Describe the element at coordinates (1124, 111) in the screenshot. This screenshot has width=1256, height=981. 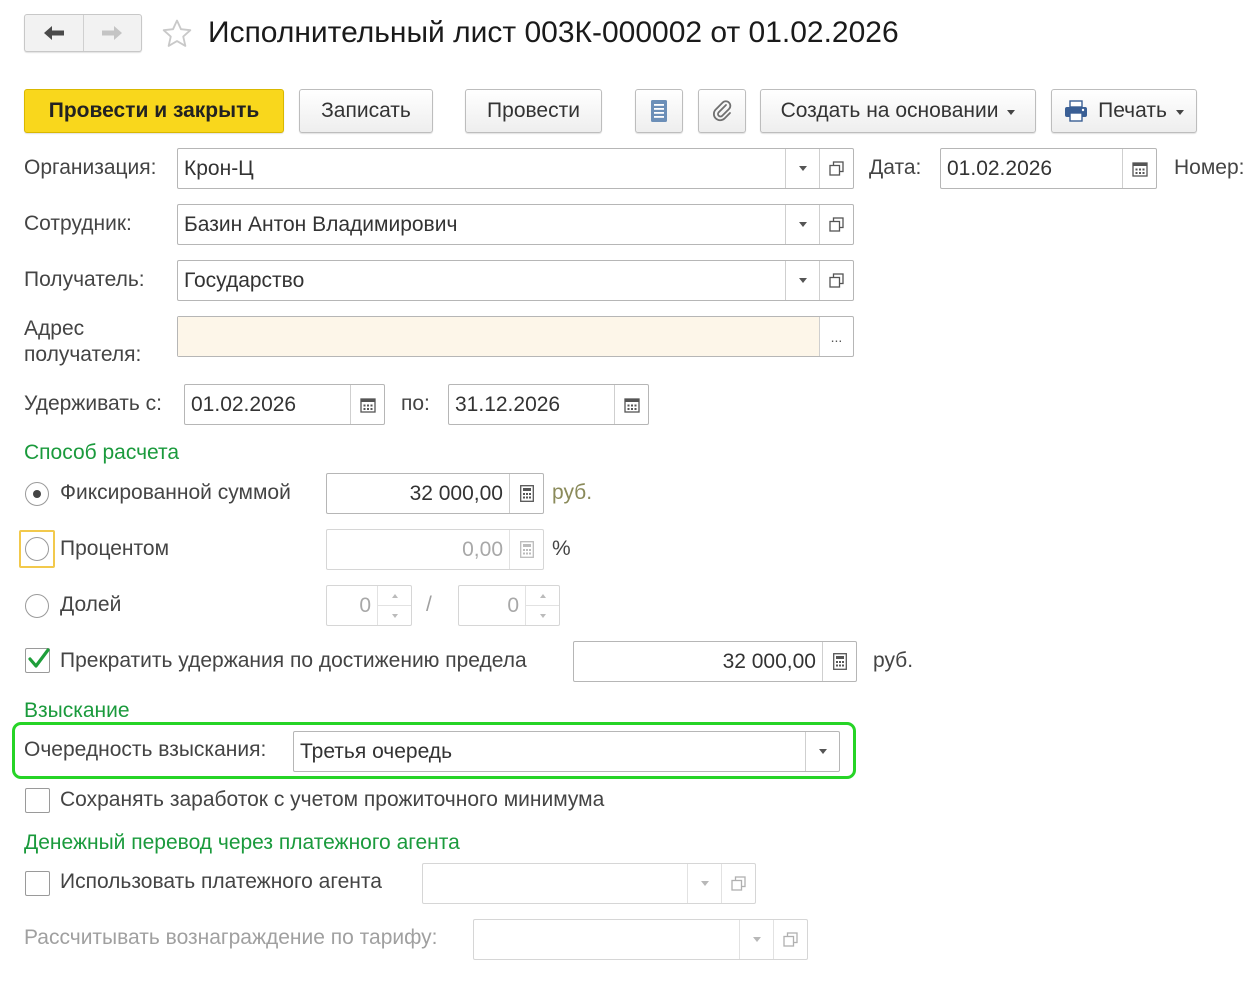
I see `print-button: Печать` at that location.